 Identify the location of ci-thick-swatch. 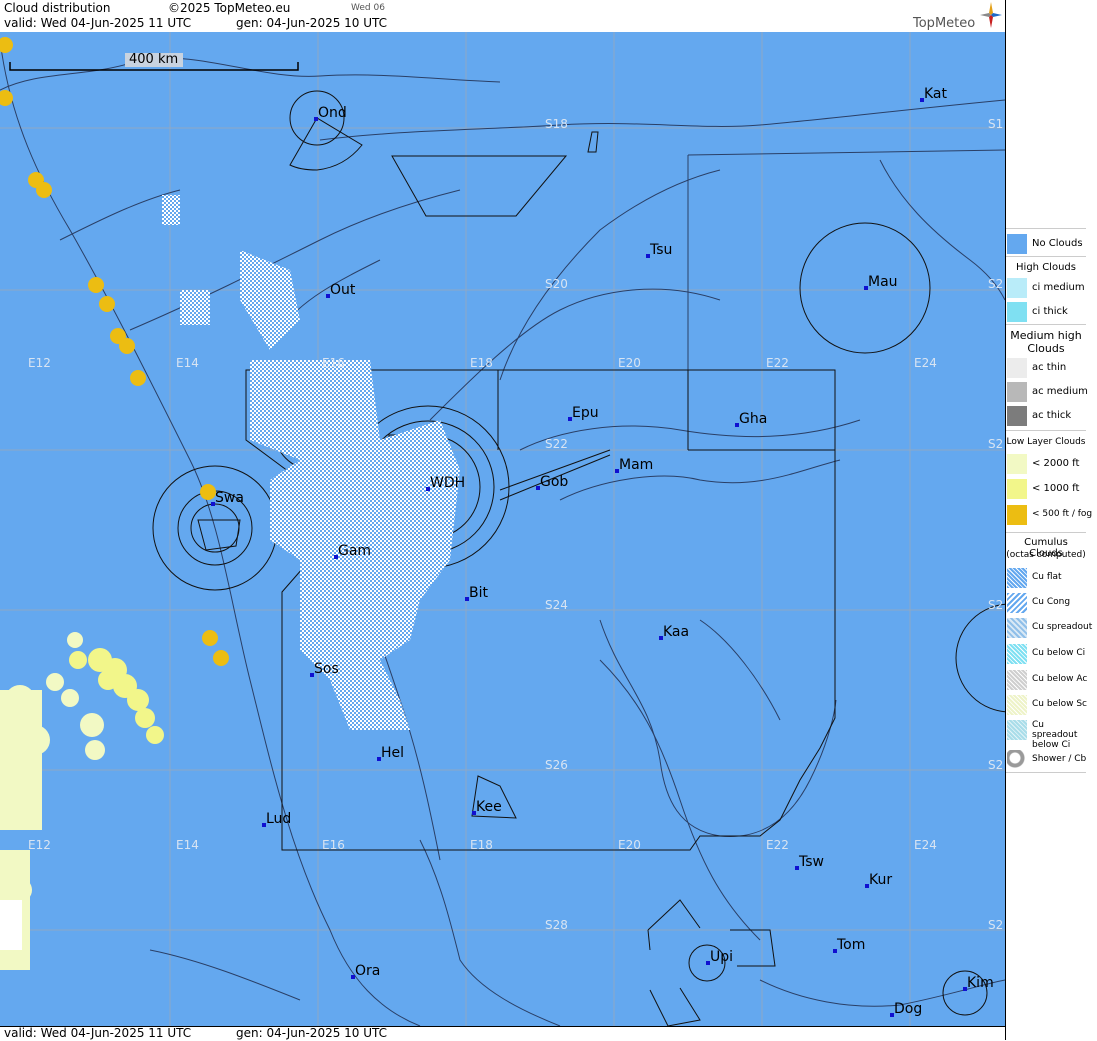
(1017, 312).